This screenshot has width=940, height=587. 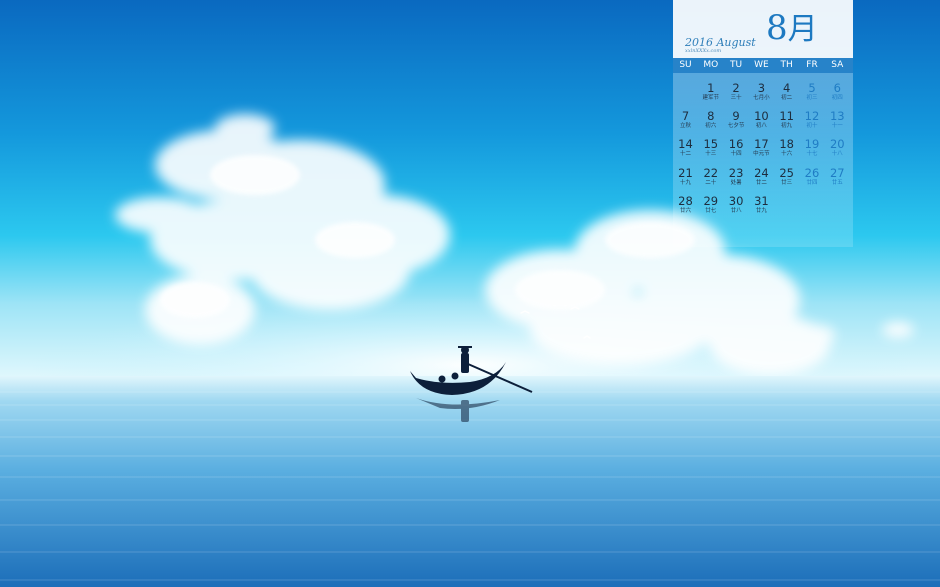 What do you see at coordinates (761, 88) in the screenshot?
I see `day-number: 3` at bounding box center [761, 88].